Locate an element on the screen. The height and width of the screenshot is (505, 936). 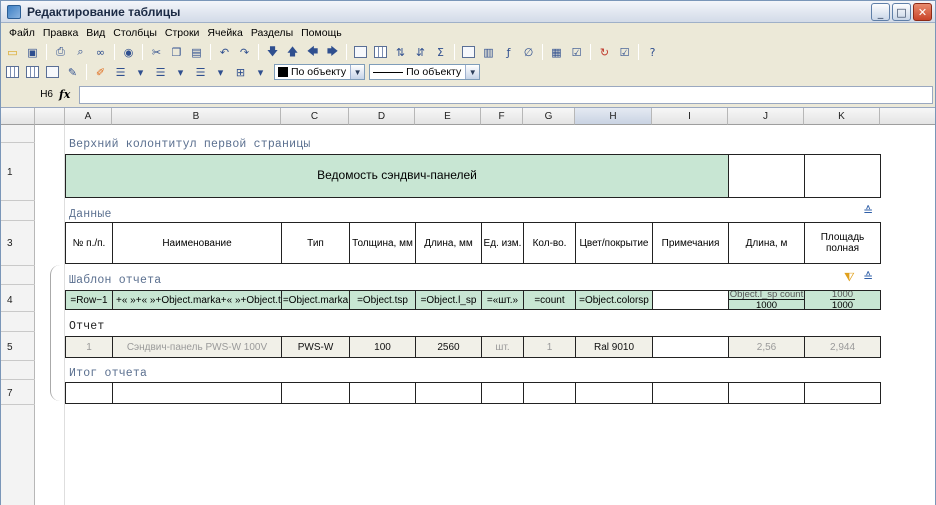
template-cell: +« »+« »+Object.marka+« »+Object.tsp is located at coordinates (197, 300).